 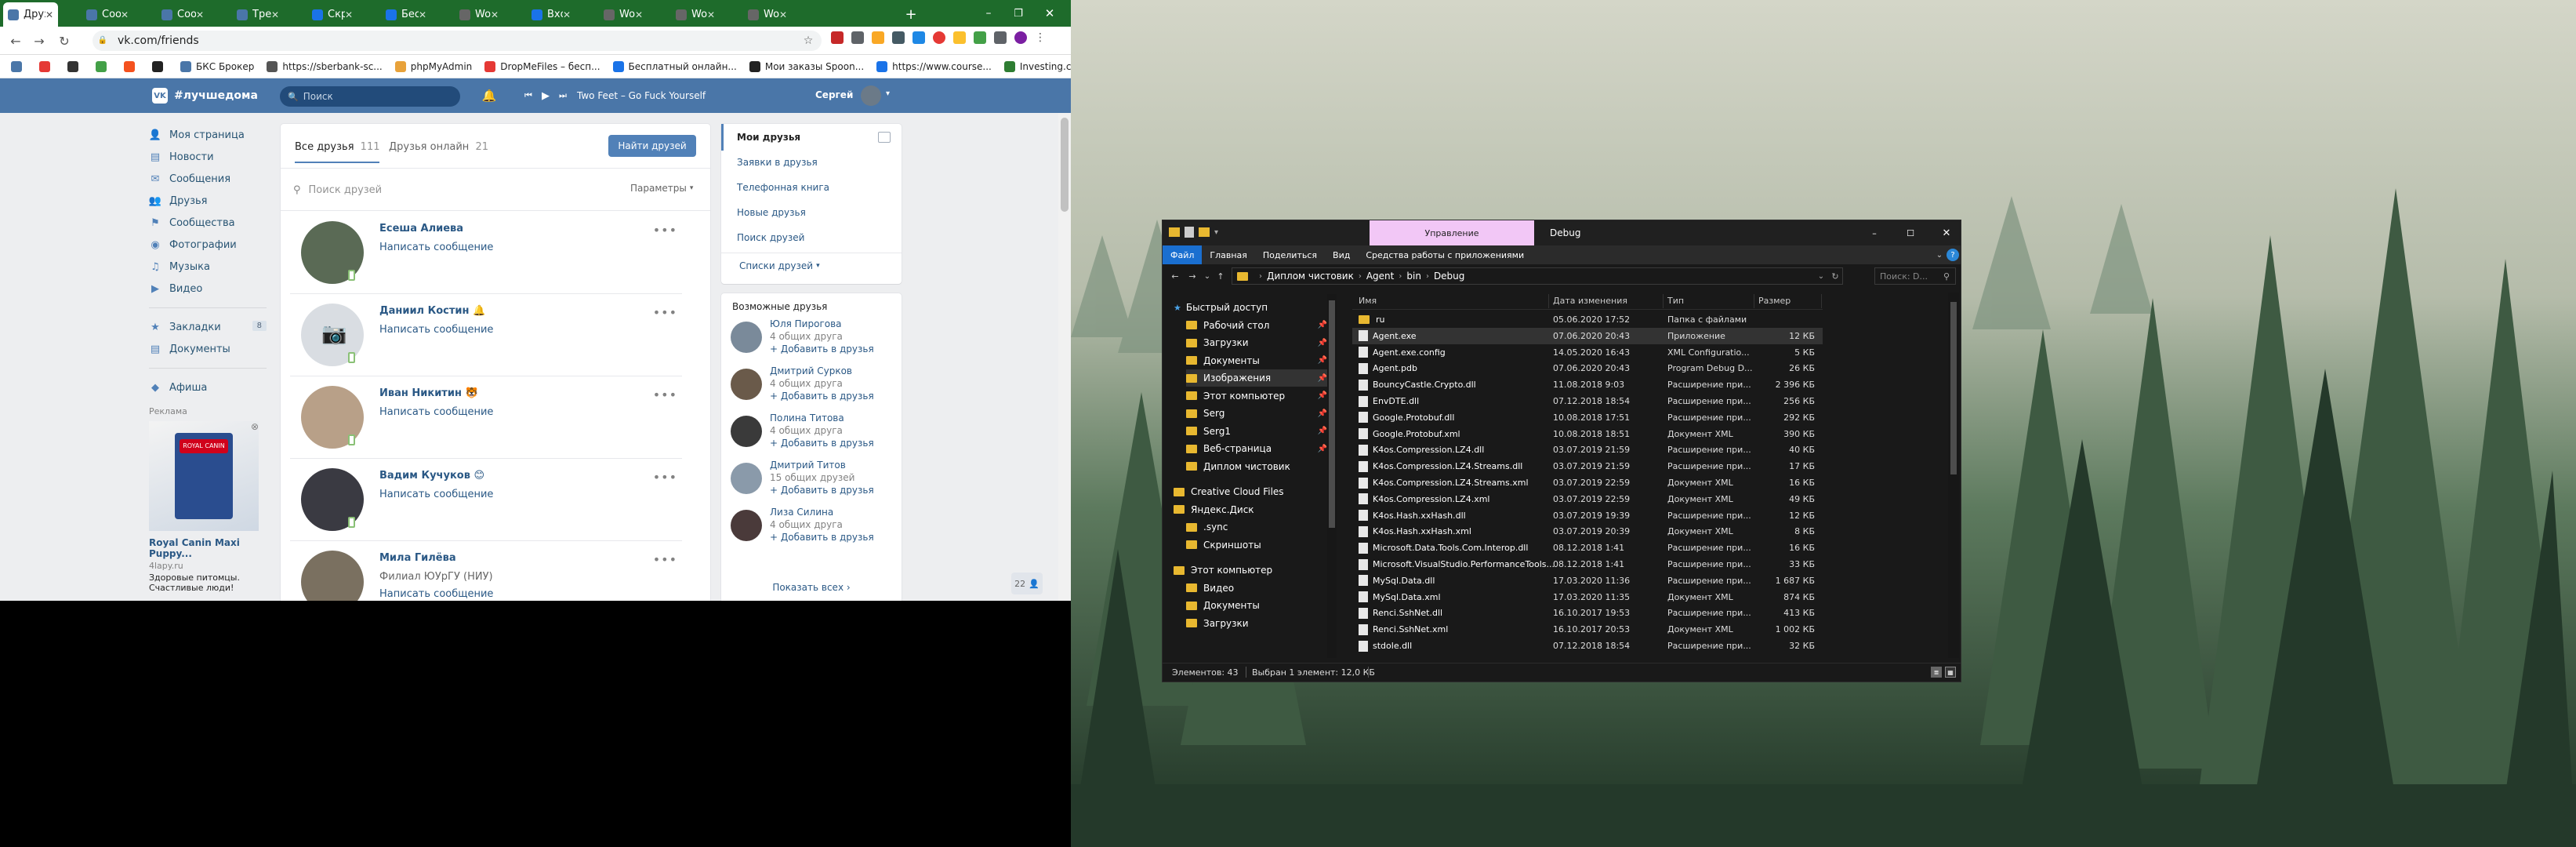 What do you see at coordinates (458, 41) in the screenshot?
I see `url-input: 🔒 vk.com/friends ☆` at bounding box center [458, 41].